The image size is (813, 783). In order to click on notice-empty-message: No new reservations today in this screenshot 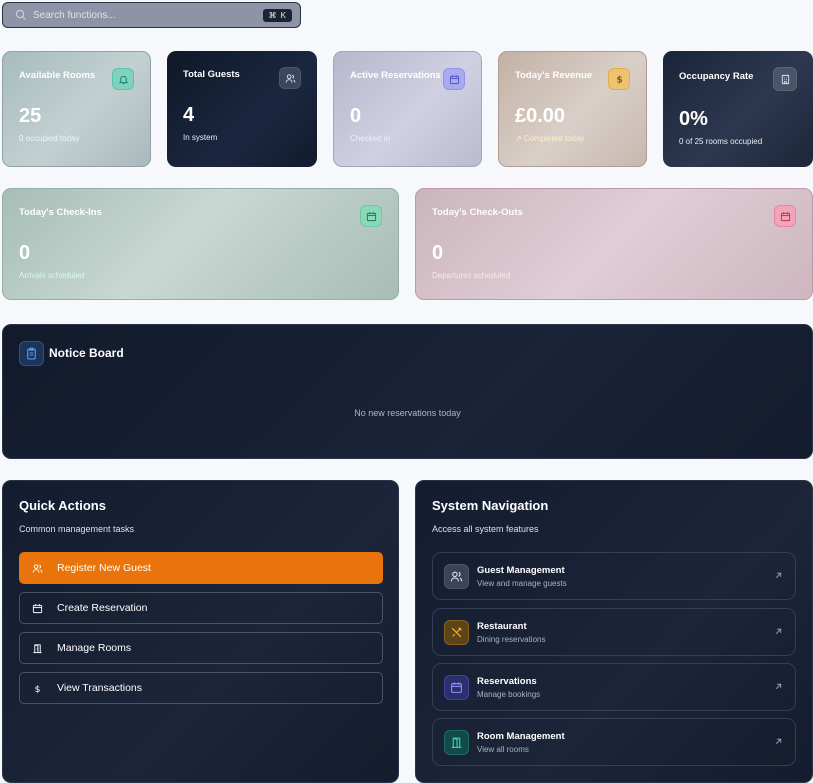, I will do `click(407, 413)`.